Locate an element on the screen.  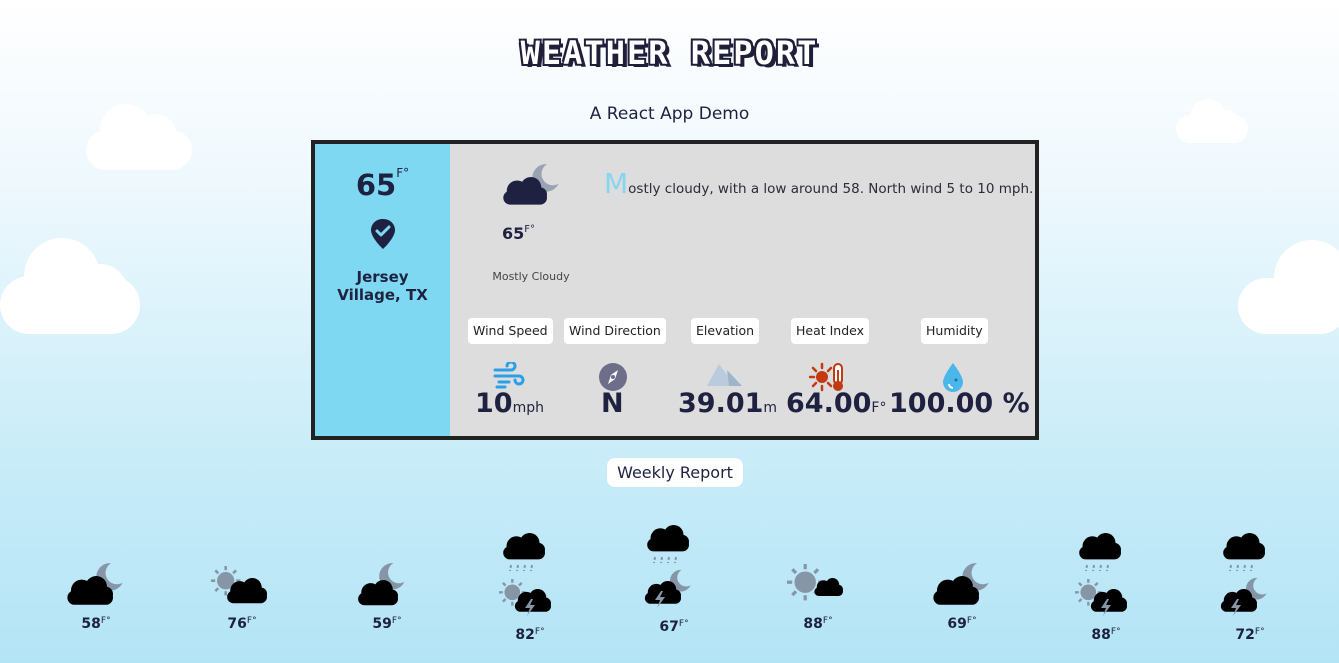
humidity-label: Humidity is located at coordinates (954, 331).